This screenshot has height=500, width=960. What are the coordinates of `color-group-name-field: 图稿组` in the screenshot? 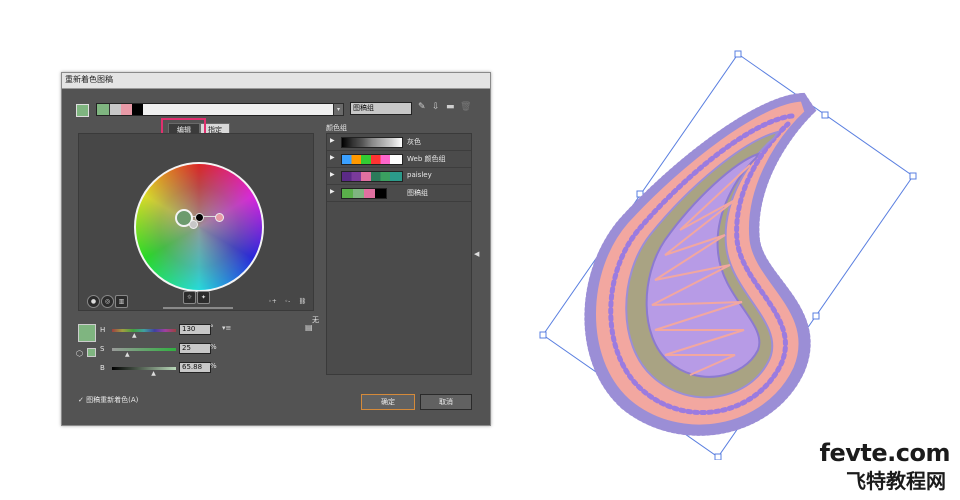 It's located at (381, 108).